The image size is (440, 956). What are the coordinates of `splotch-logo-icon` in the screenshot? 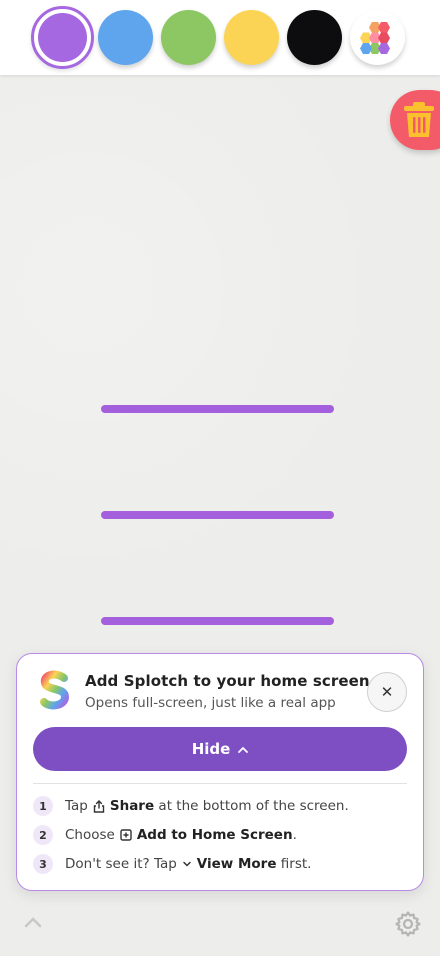 It's located at (55, 690).